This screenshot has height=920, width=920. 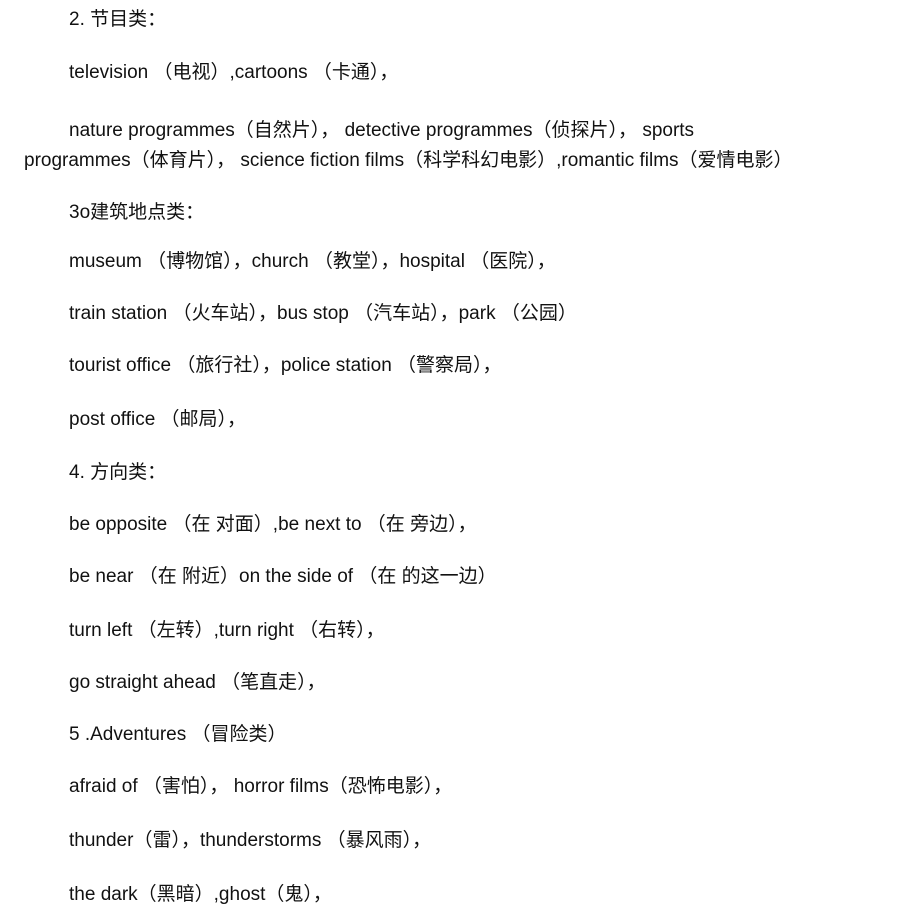 What do you see at coordinates (118, 472) in the screenshot?
I see `section-heading-directions: 4. 方向类：` at bounding box center [118, 472].